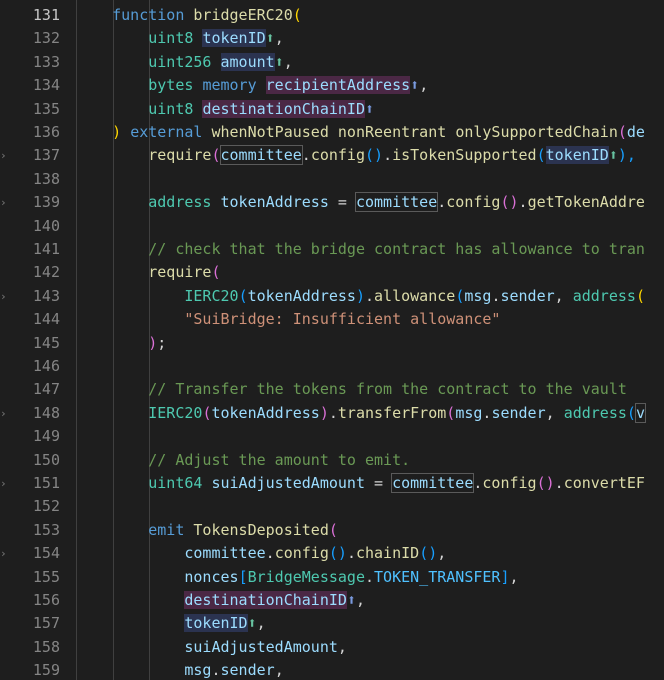 This screenshot has height=680, width=664. What do you see at coordinates (464, 155) in the screenshot?
I see `code-token: isTokenSupported` at bounding box center [464, 155].